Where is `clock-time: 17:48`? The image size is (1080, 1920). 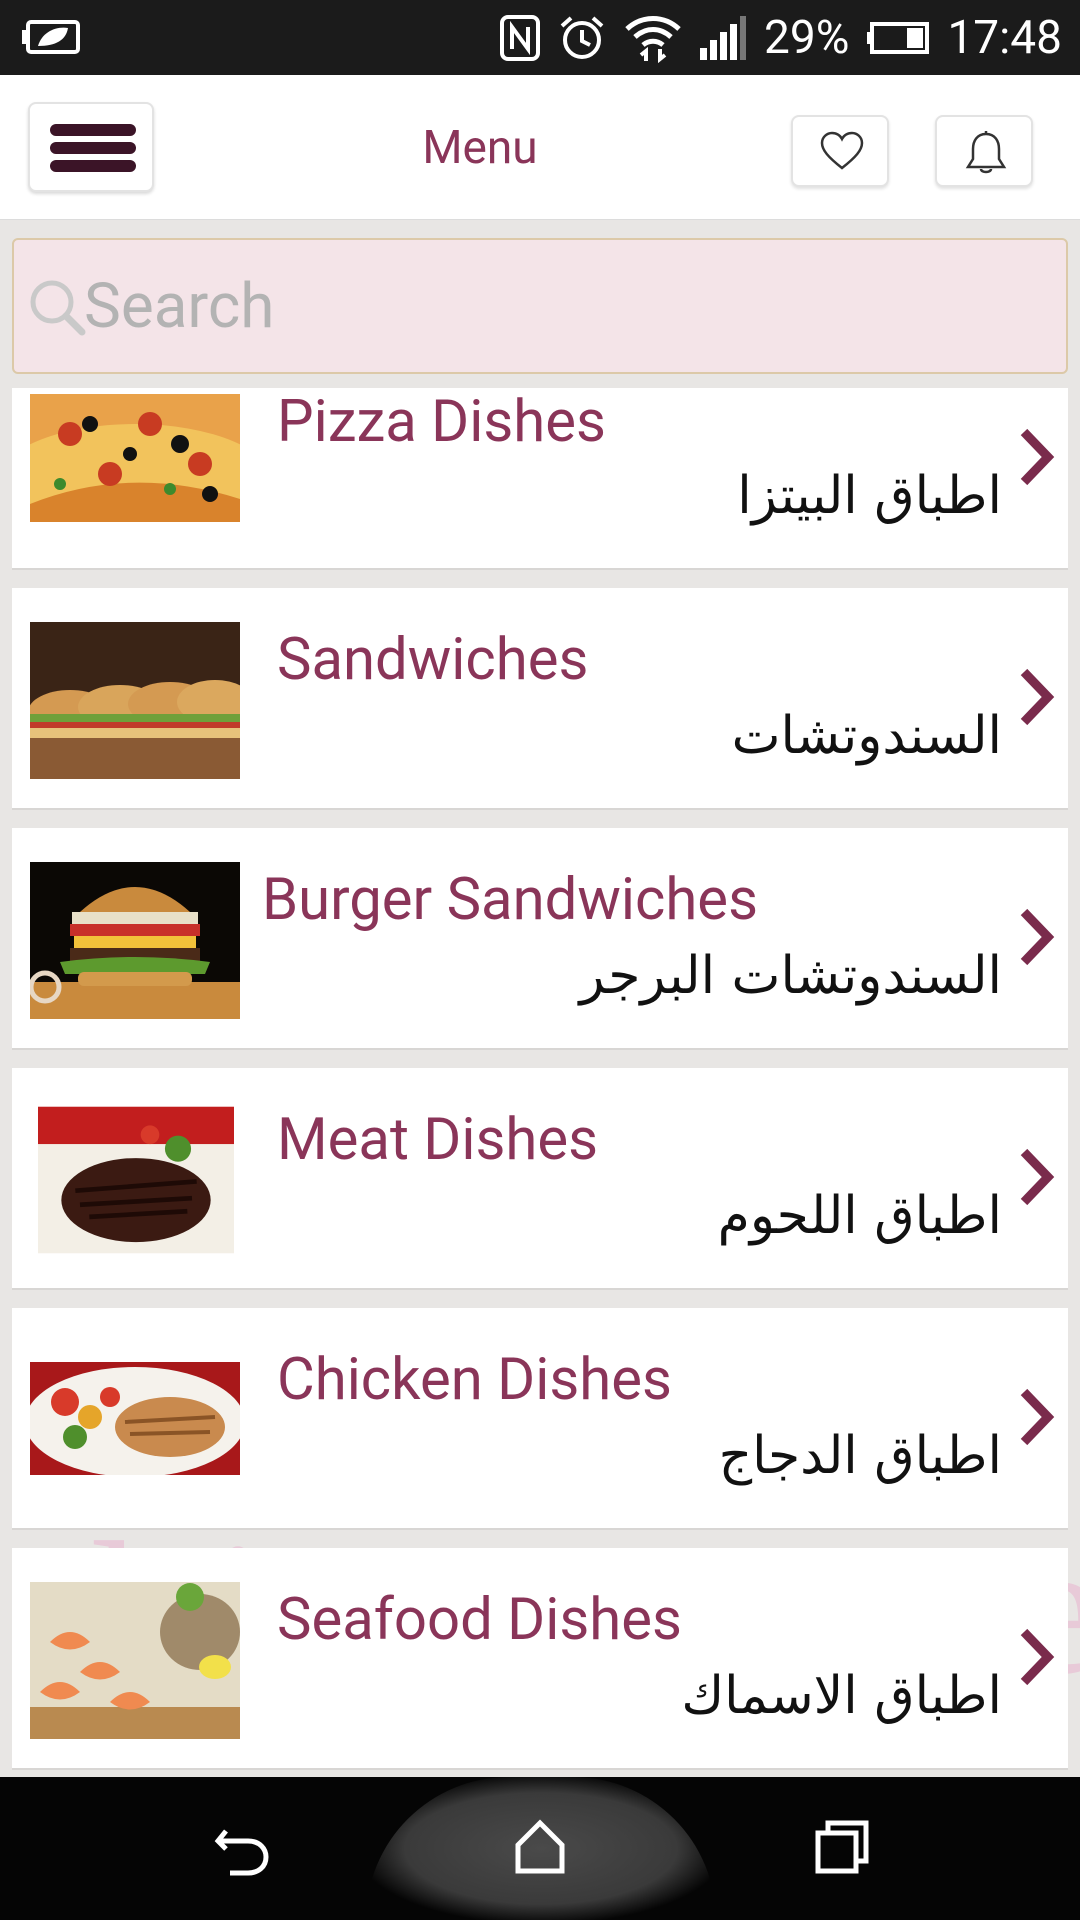 clock-time: 17:48 is located at coordinates (1004, 37).